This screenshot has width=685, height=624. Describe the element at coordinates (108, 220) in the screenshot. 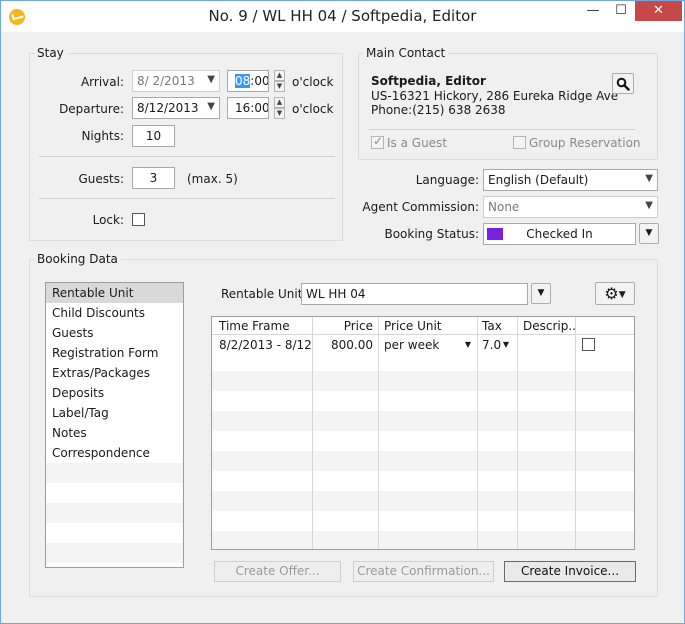

I see `lock-label: Lock:` at that location.